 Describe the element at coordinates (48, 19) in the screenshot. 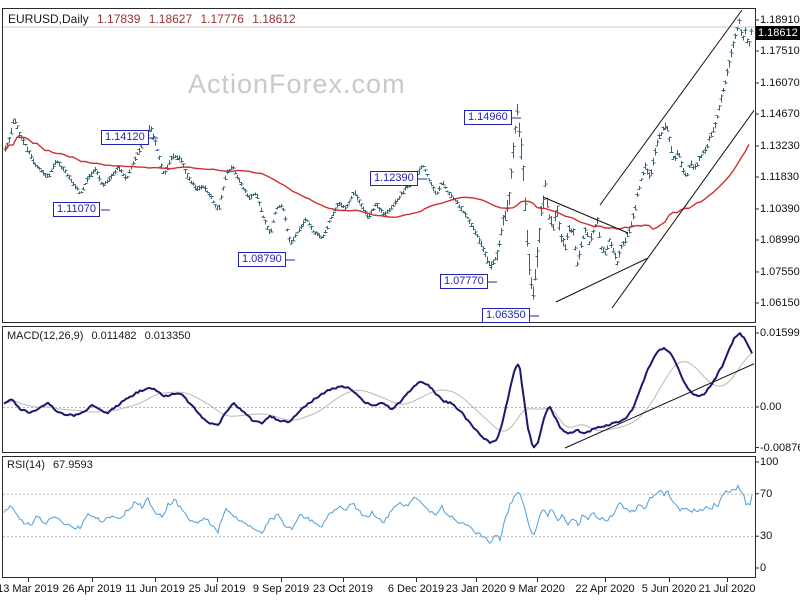

I see `chart-symbol-timeframe: EURUSD,Daily` at that location.